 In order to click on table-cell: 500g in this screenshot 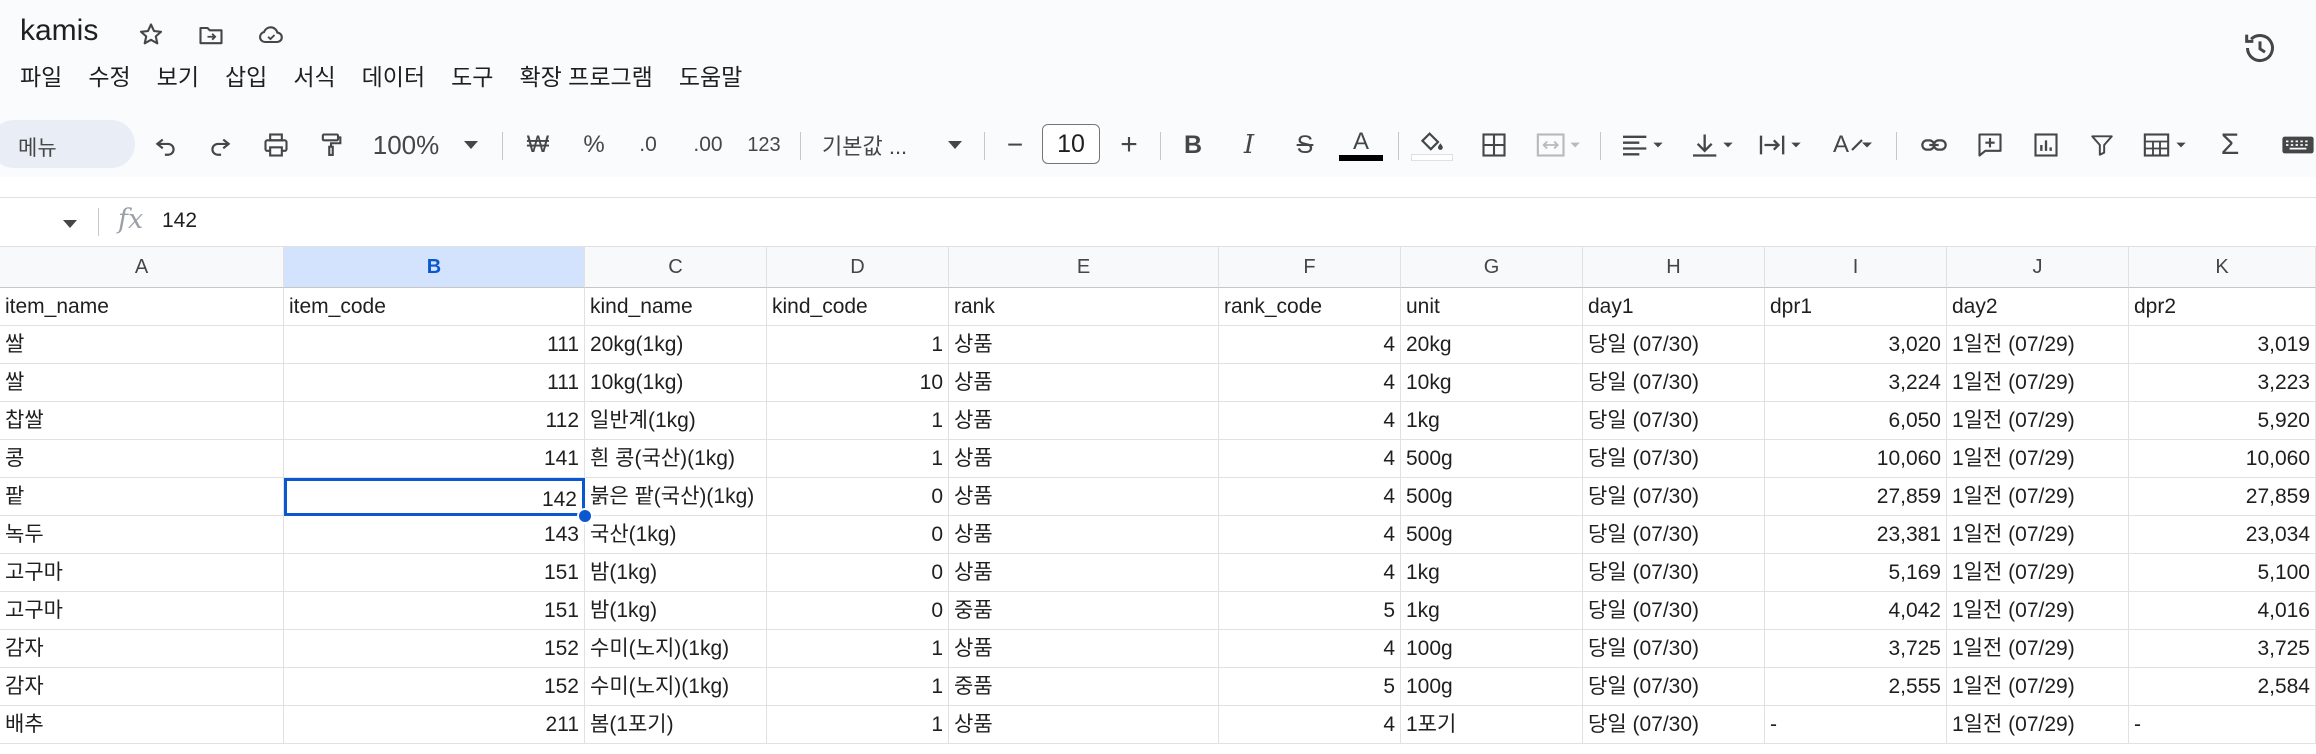, I will do `click(1492, 535)`.